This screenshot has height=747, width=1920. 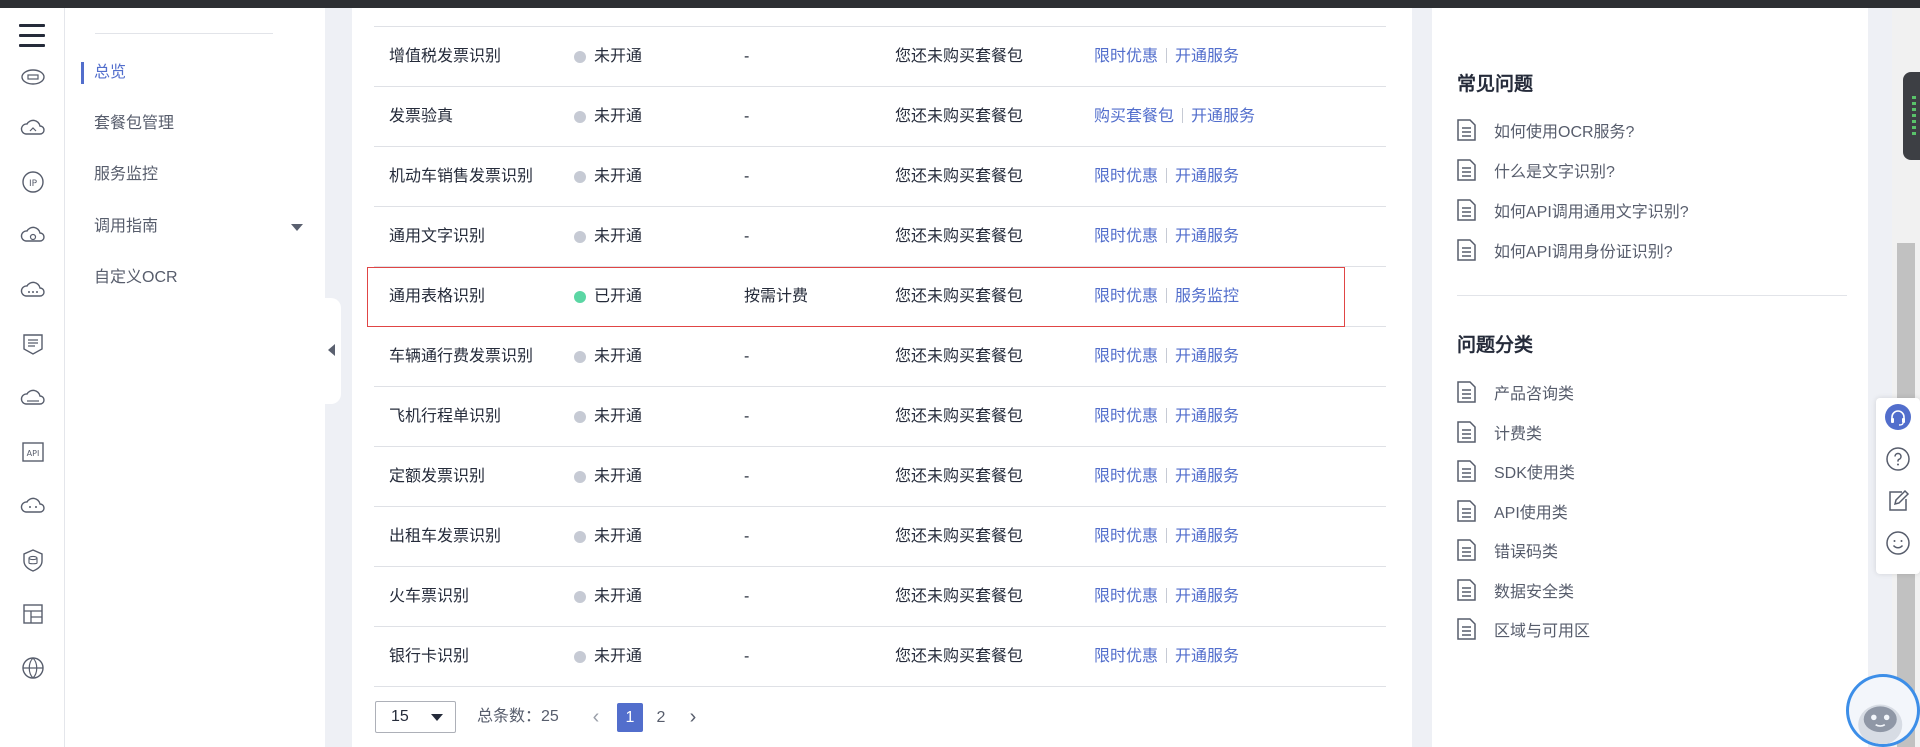 I want to click on nav-item-package-management: 套餐包管理, so click(x=195, y=124).